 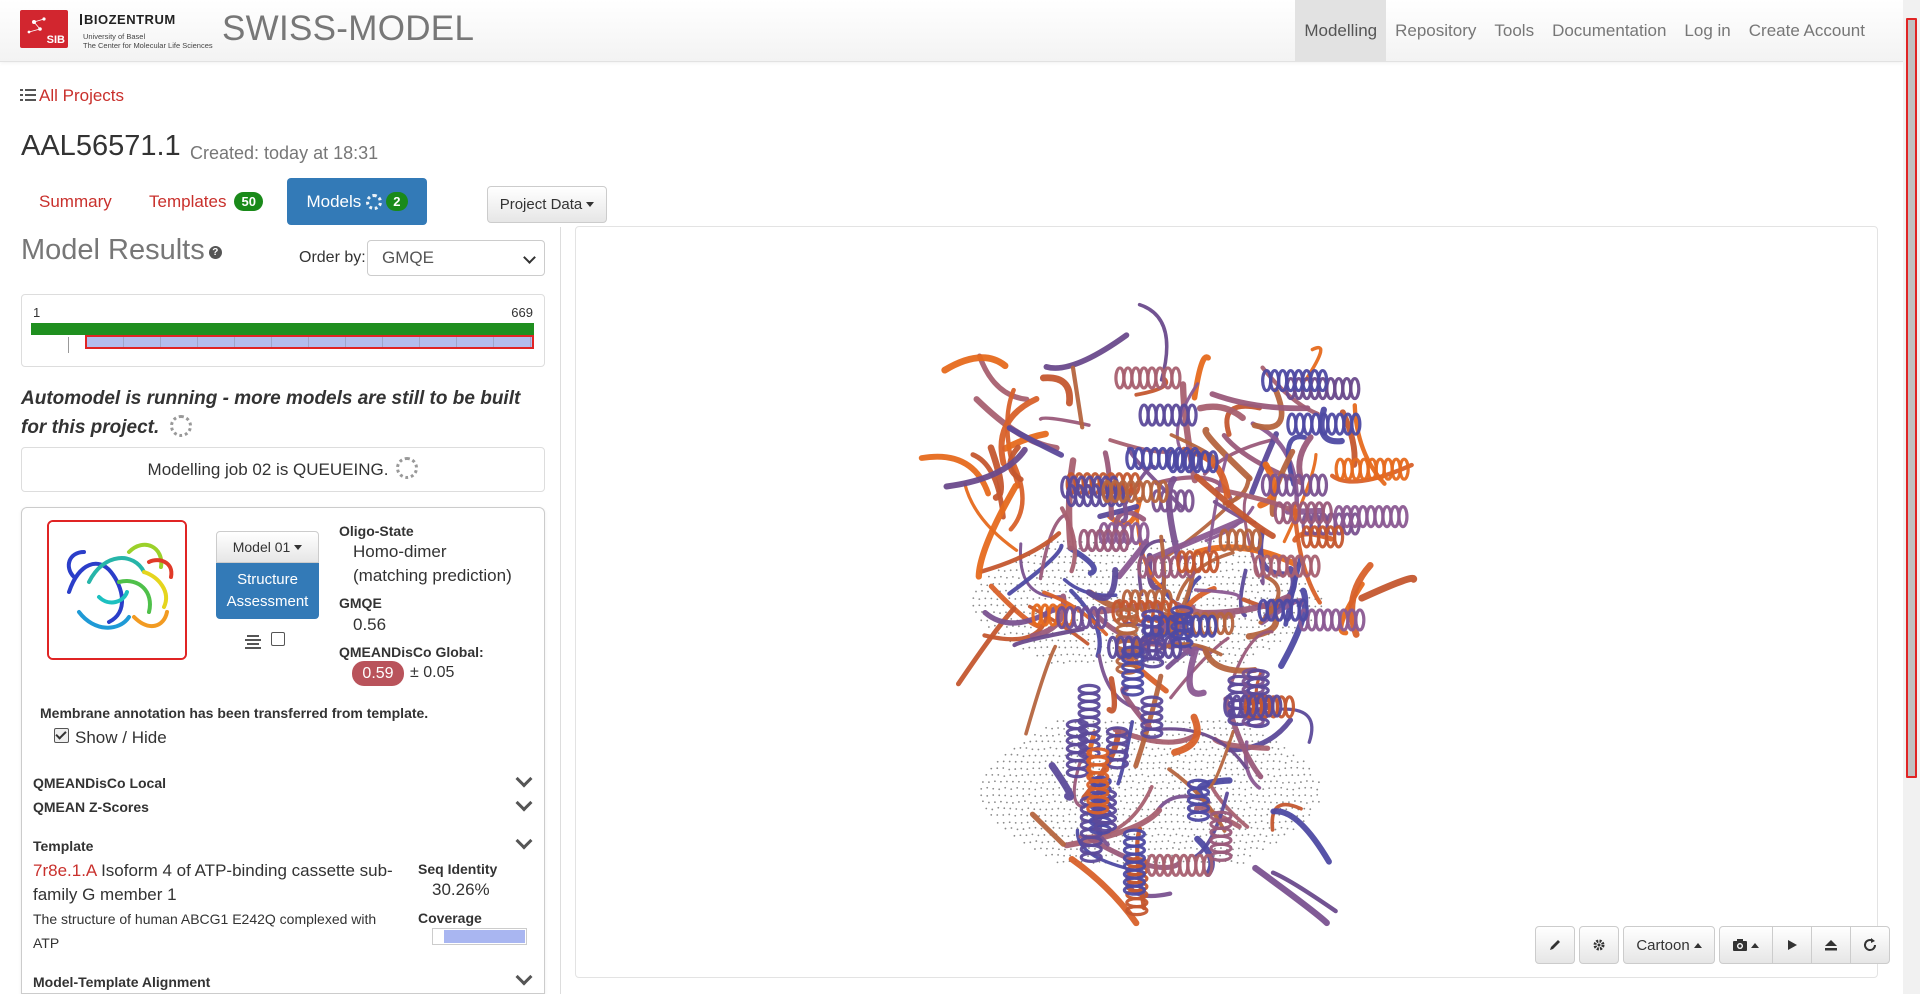 I want to click on order-by-value: GMQE, so click(x=408, y=257).